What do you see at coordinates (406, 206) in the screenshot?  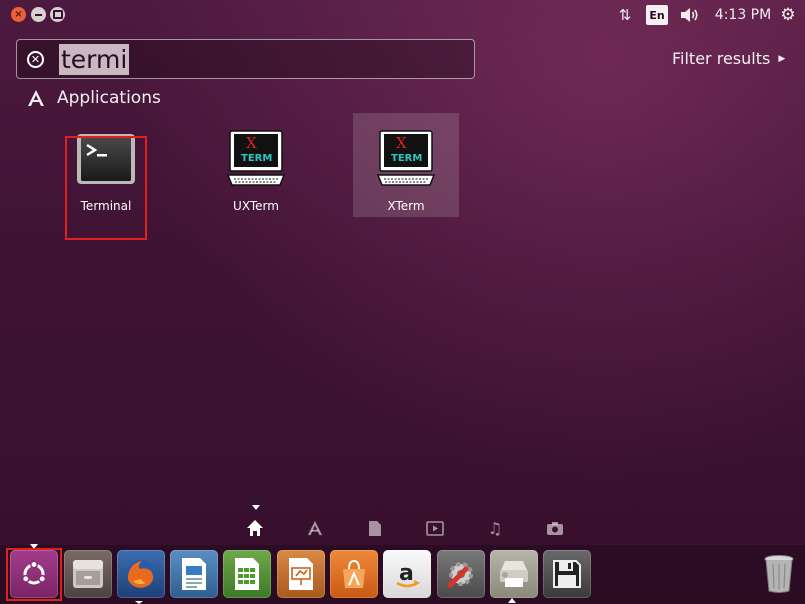 I see `app-label: XTerm` at bounding box center [406, 206].